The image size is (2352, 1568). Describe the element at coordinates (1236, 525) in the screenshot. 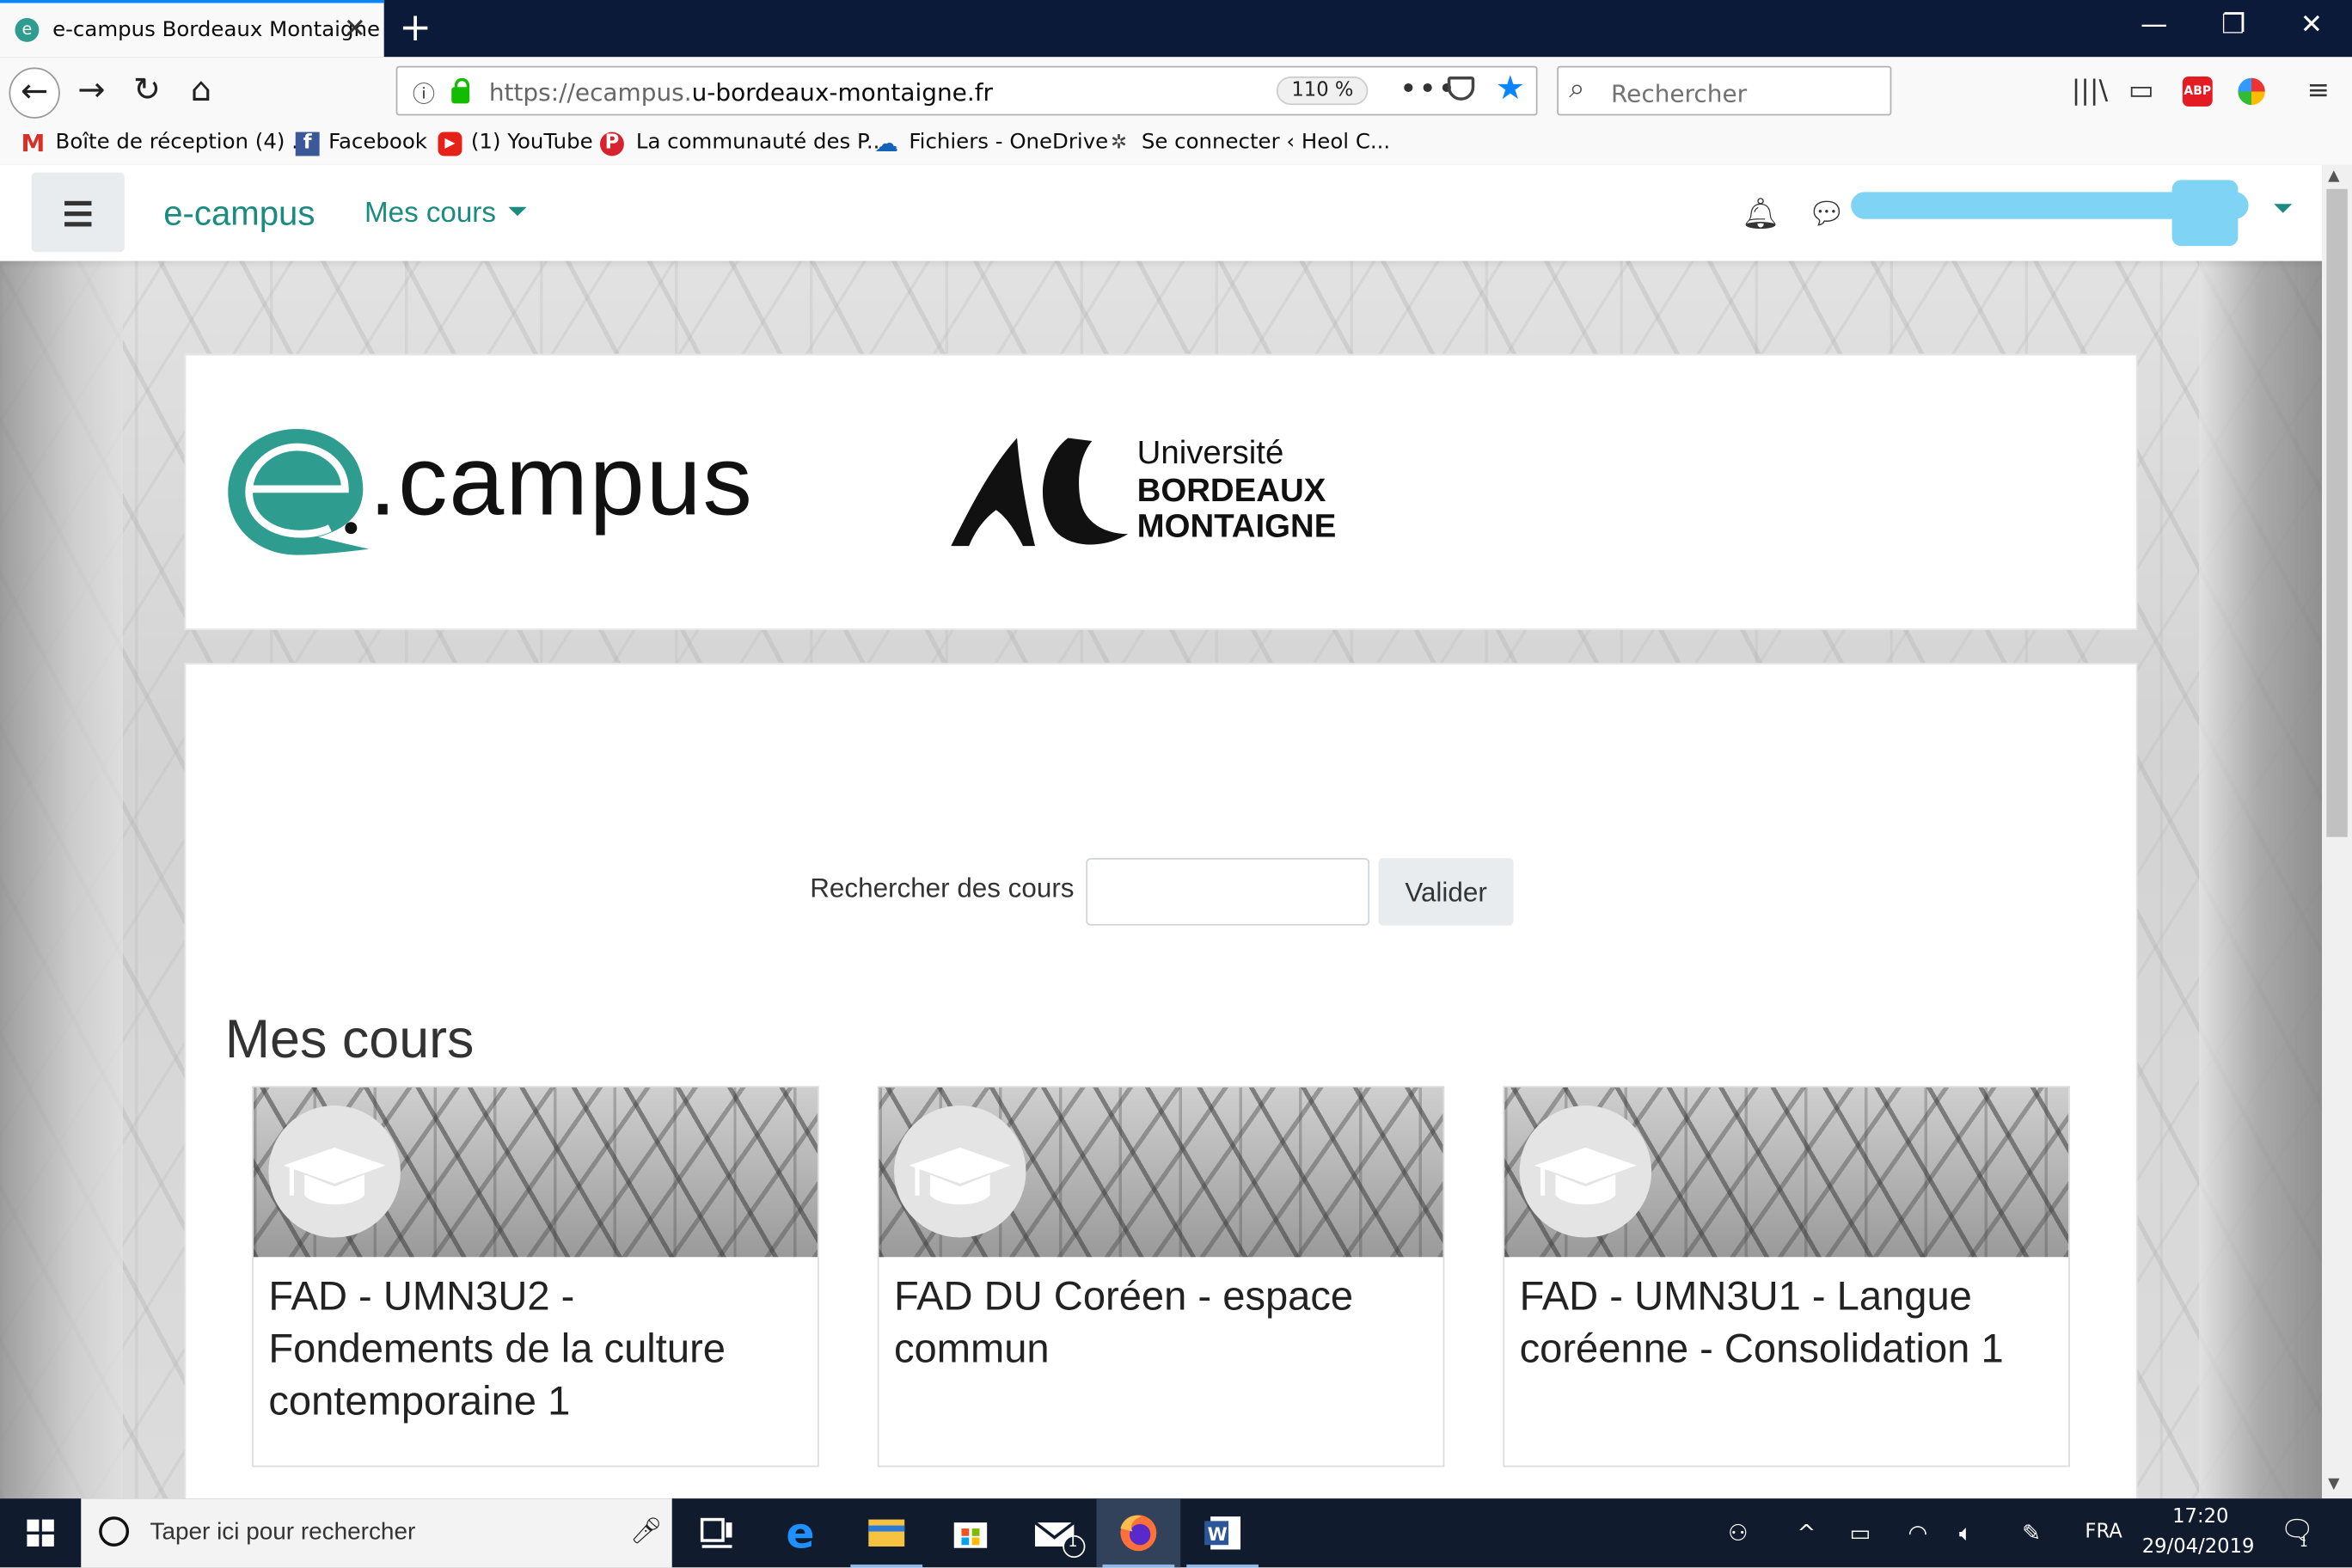

I see `university-logo-line3: MONTAIGNE` at that location.